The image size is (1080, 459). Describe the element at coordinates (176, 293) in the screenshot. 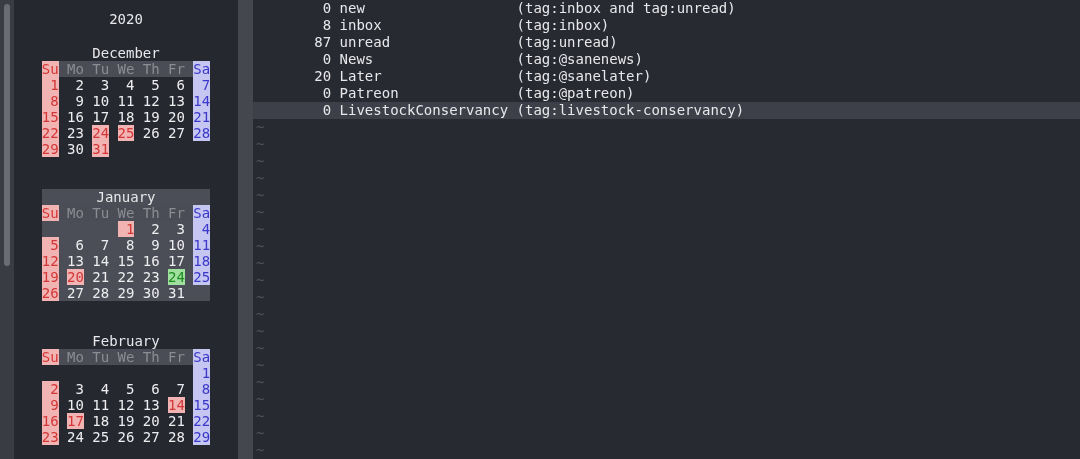

I see `calendar-day: 31` at that location.